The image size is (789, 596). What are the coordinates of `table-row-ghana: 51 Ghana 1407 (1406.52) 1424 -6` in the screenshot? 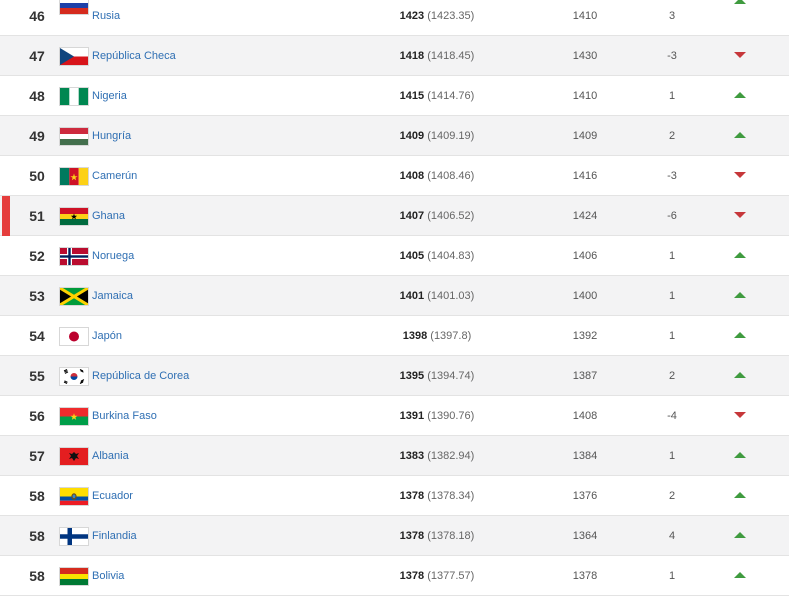 It's located at (394, 216).